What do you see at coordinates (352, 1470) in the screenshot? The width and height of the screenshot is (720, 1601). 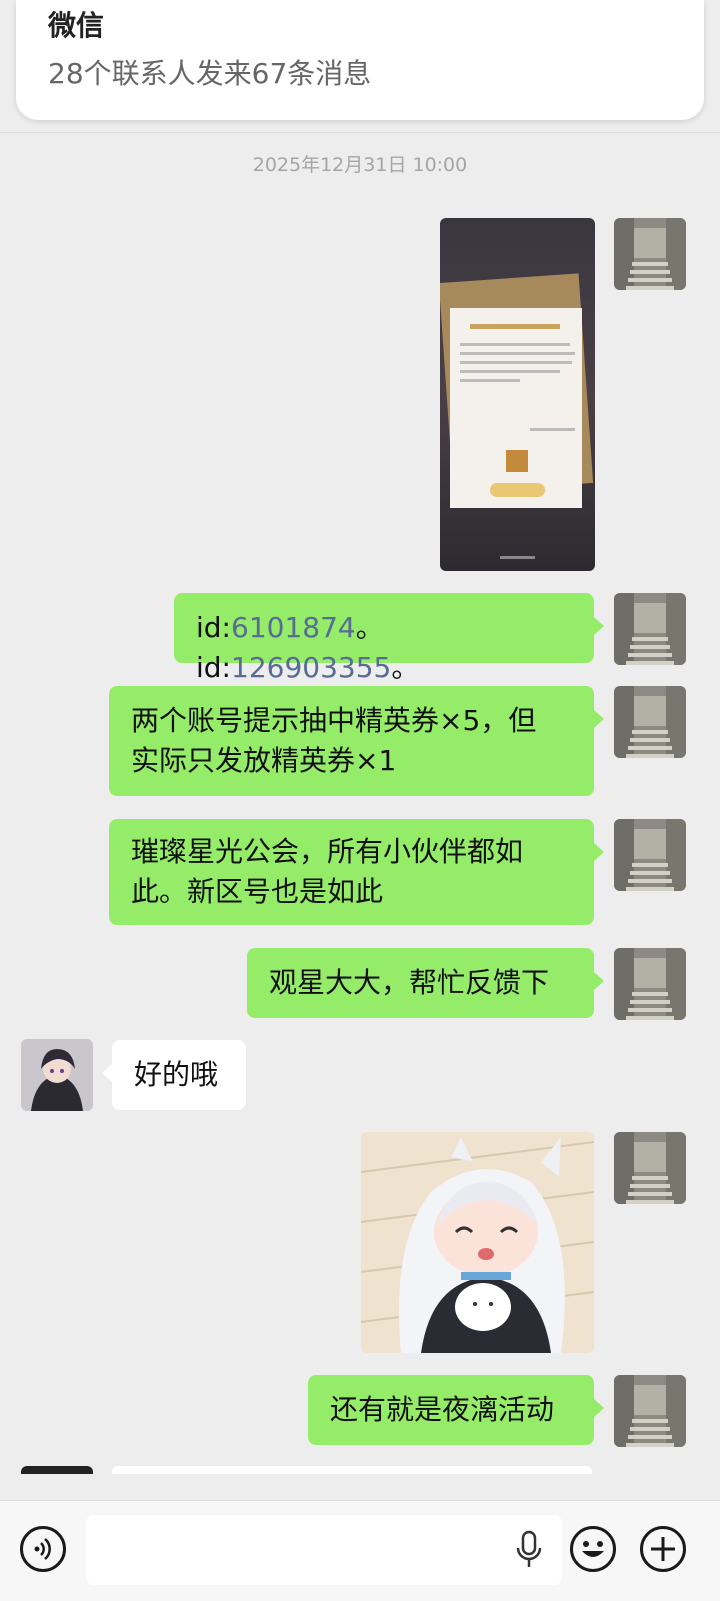 I see `partial-bubble` at bounding box center [352, 1470].